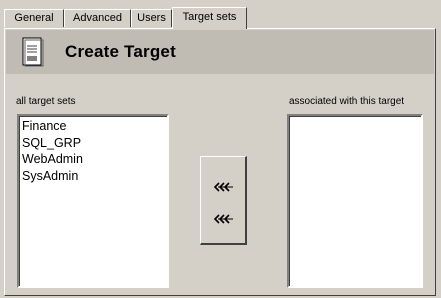 The width and height of the screenshot is (441, 298). Describe the element at coordinates (97, 18) in the screenshot. I see `tab-advanced: Advanced` at that location.